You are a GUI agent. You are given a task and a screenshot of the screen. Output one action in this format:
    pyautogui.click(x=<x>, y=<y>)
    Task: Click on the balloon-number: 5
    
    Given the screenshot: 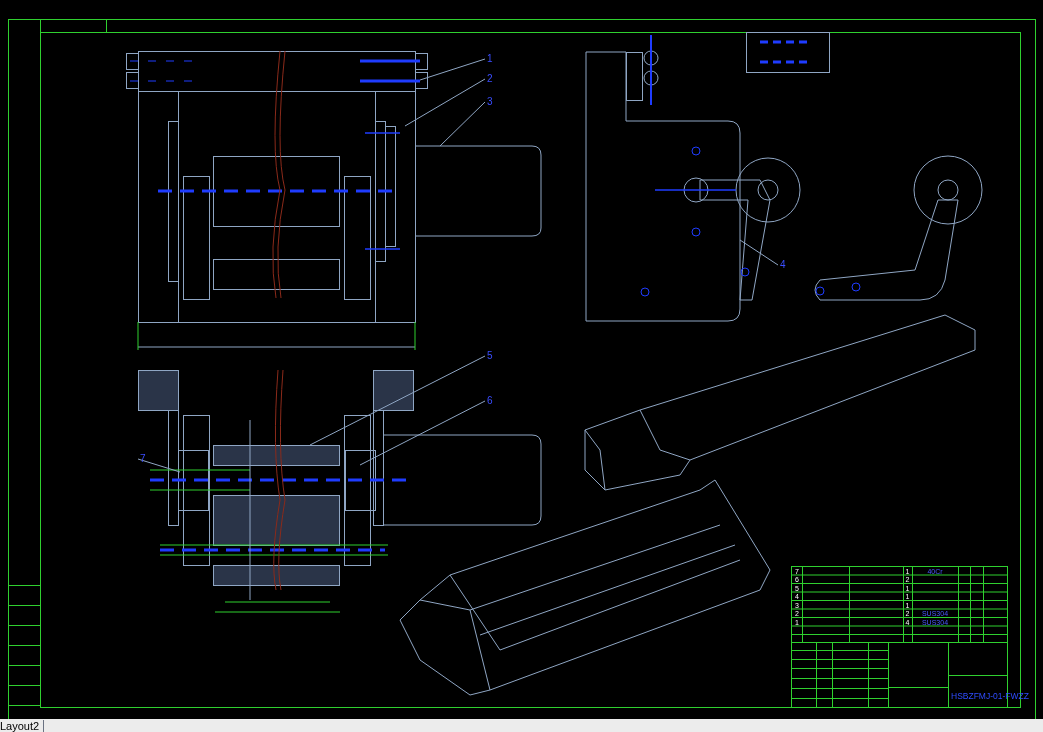 What is the action you would take?
    pyautogui.click(x=490, y=355)
    